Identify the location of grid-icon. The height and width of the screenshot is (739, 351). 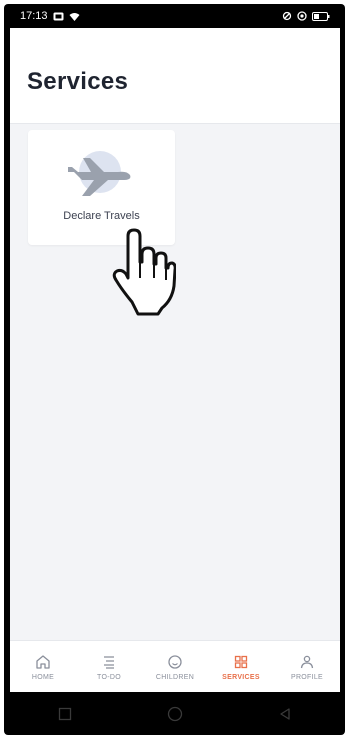
(241, 661).